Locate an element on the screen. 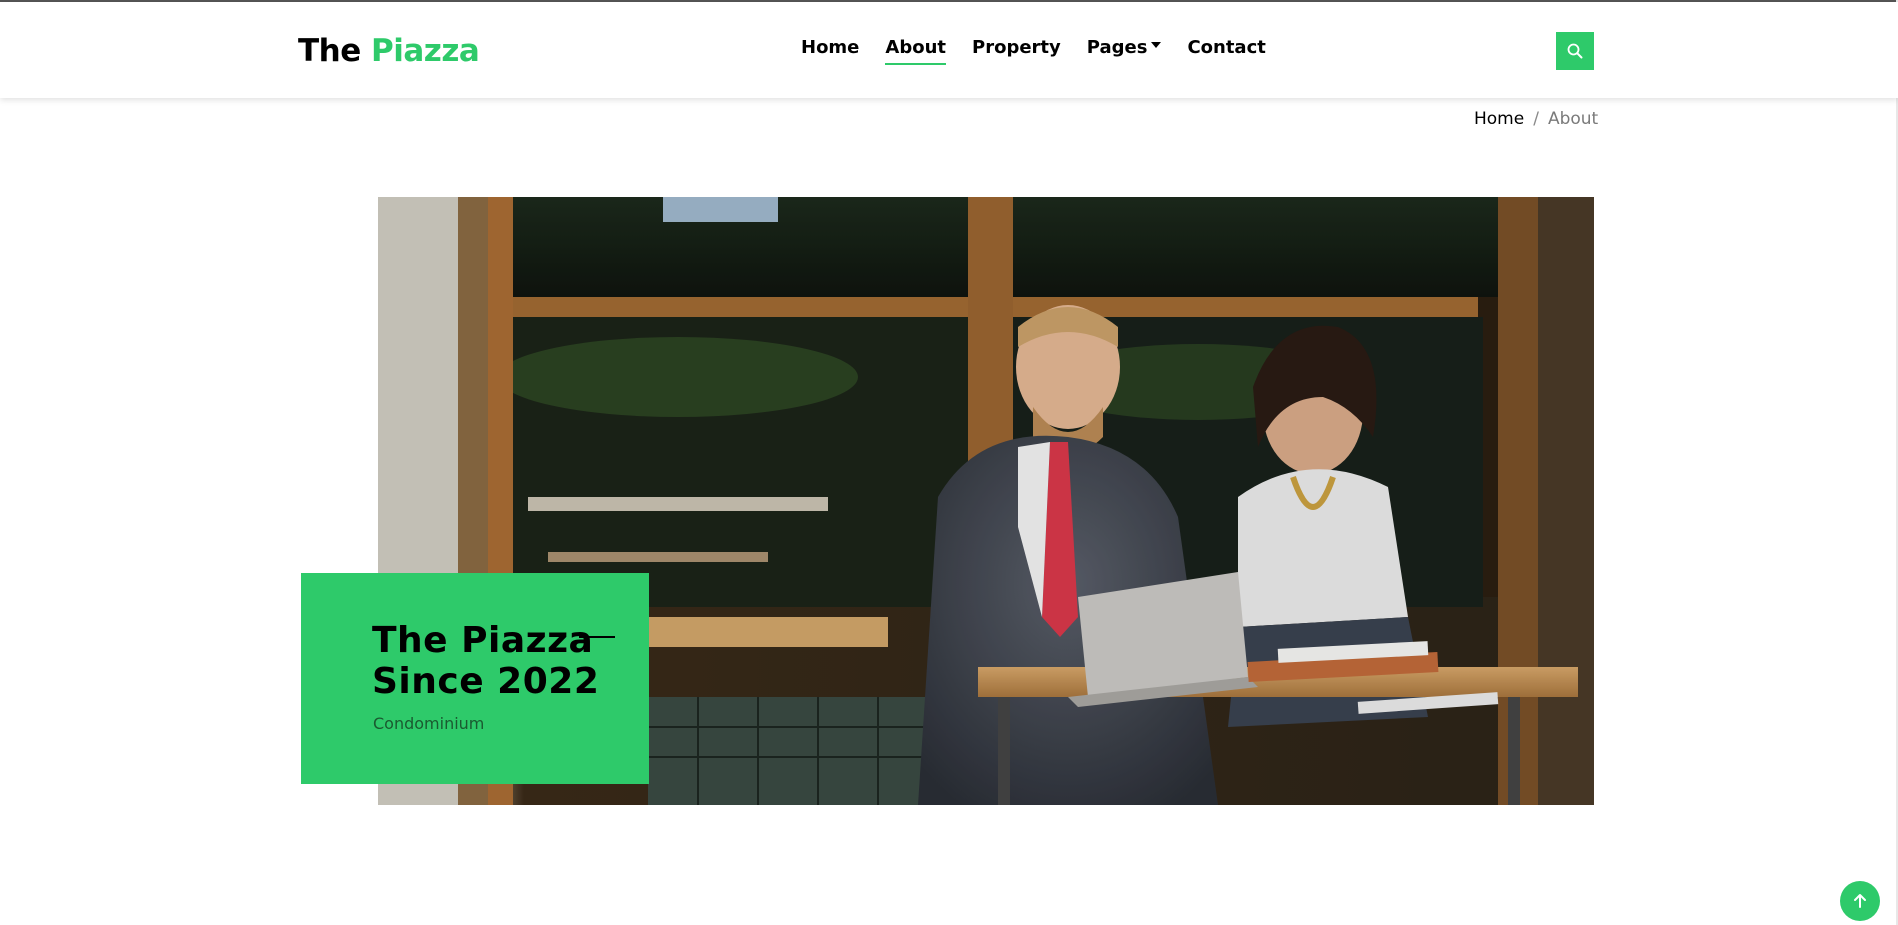  since-card-title-line2: Since 2022 is located at coordinates (486, 681).